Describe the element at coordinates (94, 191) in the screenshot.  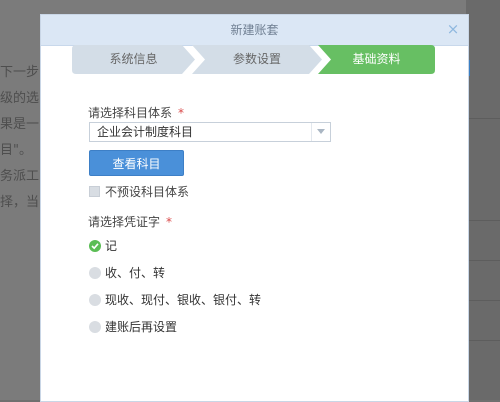
I see `no-preset-checkbox` at that location.